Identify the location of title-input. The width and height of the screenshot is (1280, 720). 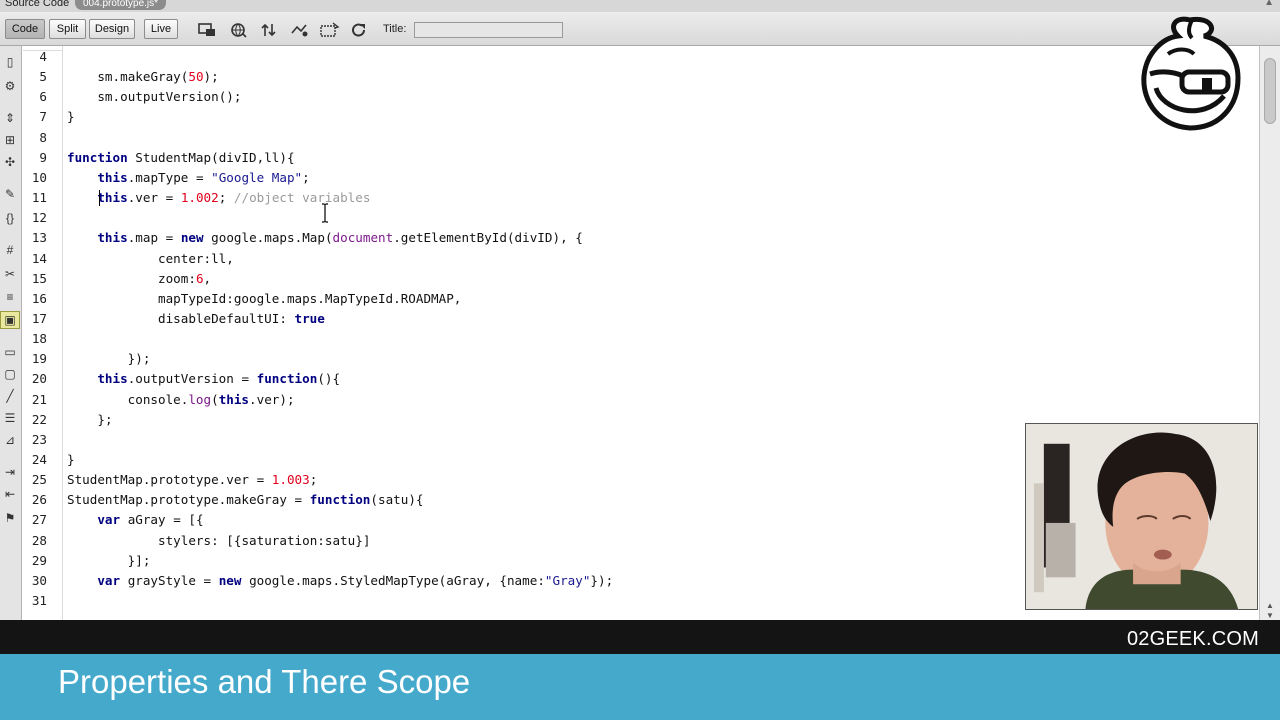
(488, 30).